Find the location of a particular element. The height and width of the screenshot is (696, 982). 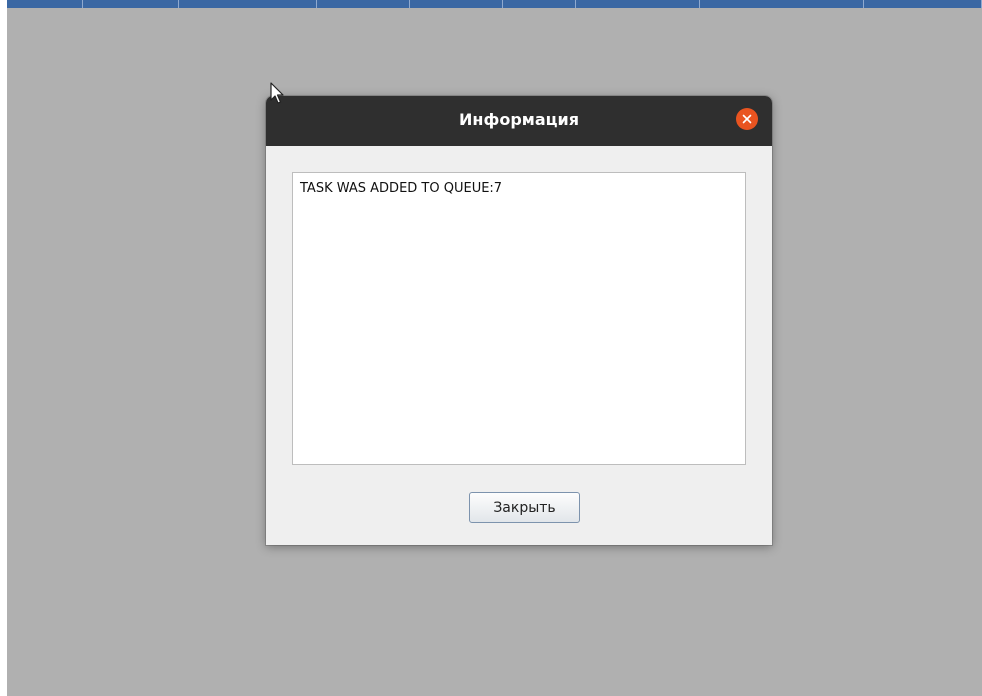

close-icon is located at coordinates (747, 119).